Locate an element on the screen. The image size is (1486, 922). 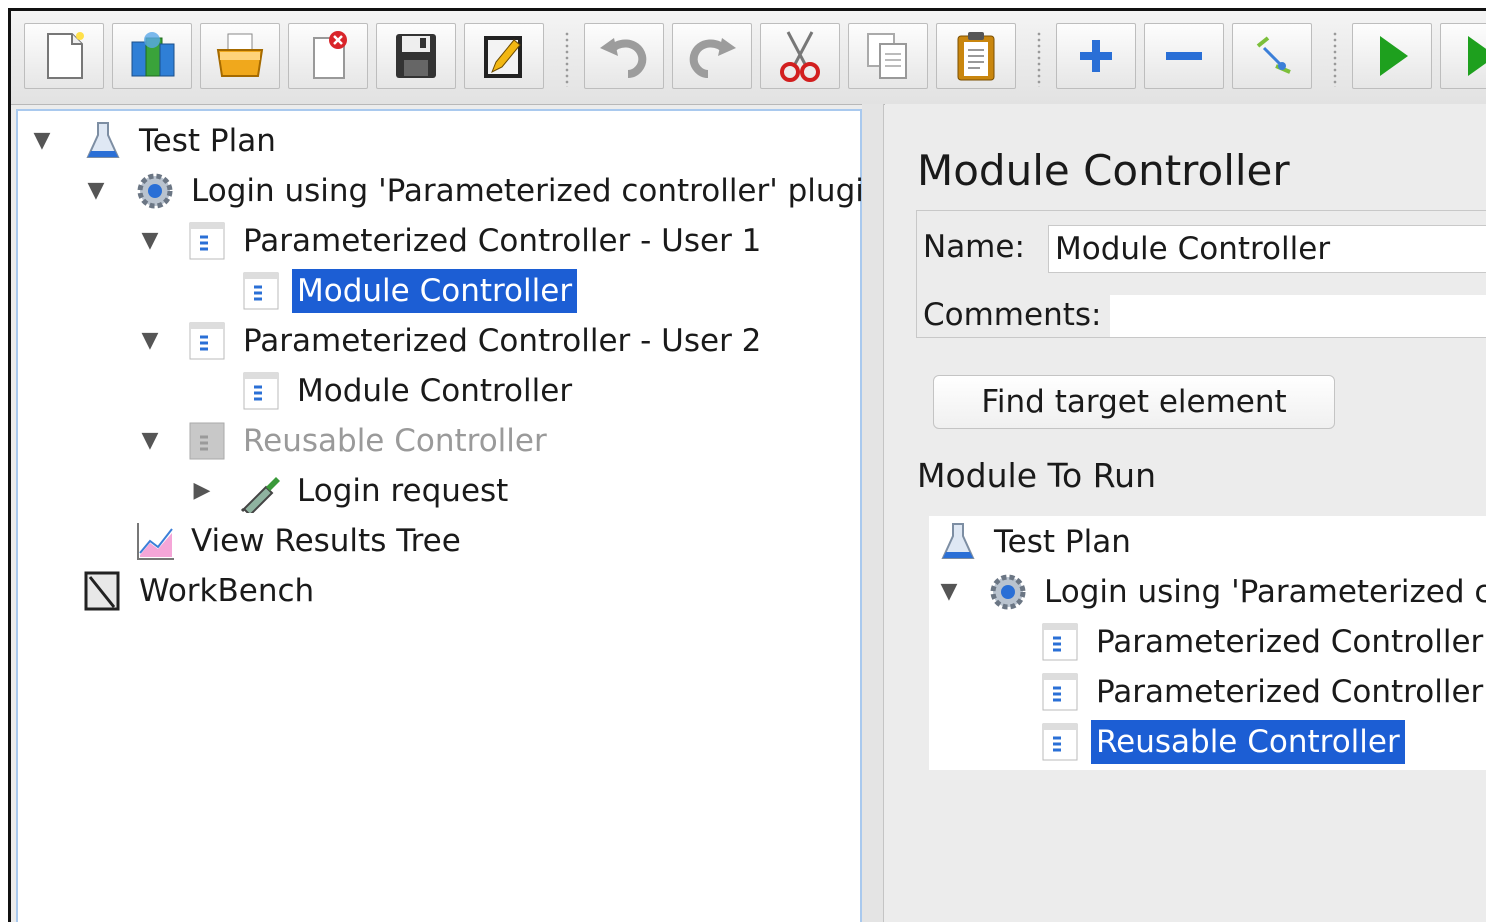
open-button is located at coordinates (240, 56).